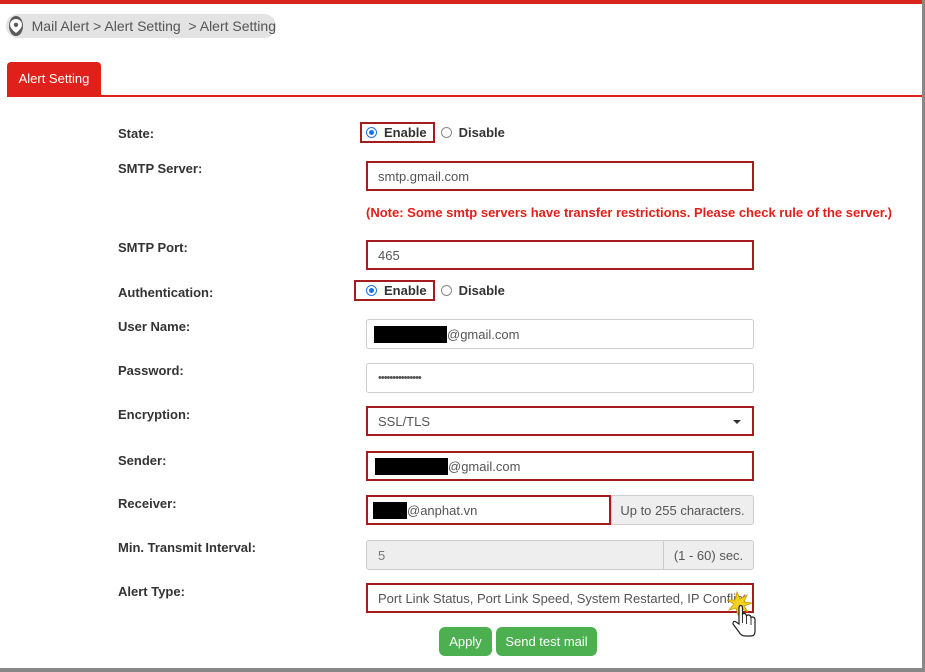 The height and width of the screenshot is (672, 925). I want to click on smtp-port-label: SMTP Port:, so click(153, 247).